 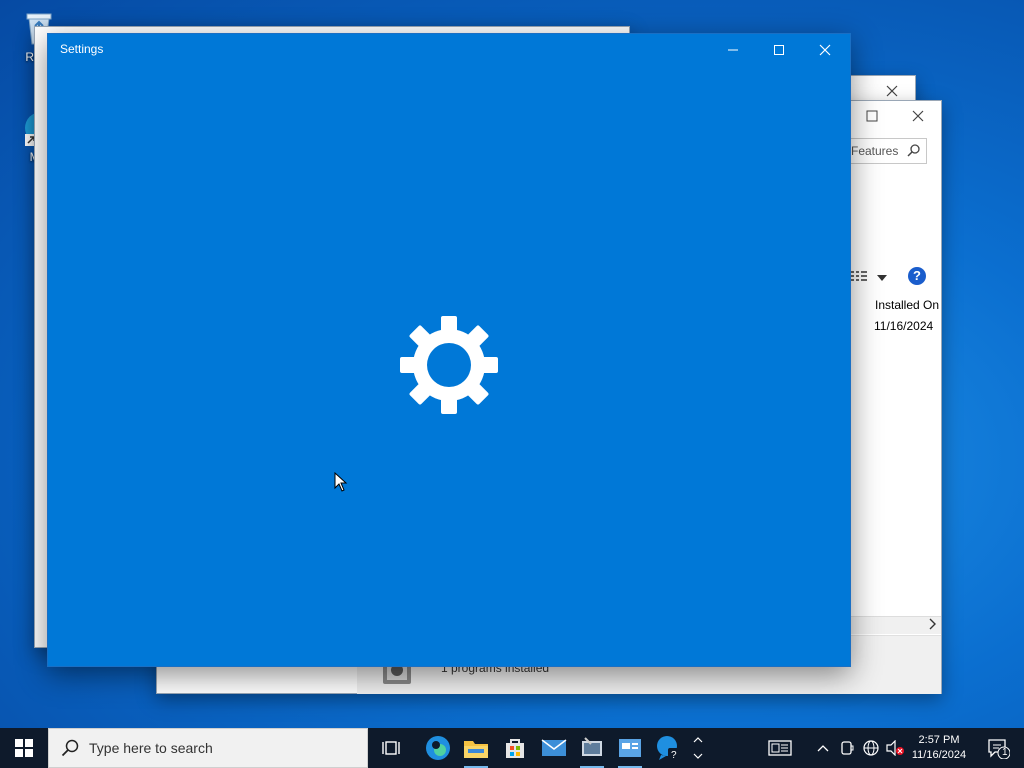 I want to click on taskbar-search-box: Type here to search, so click(x=208, y=748).